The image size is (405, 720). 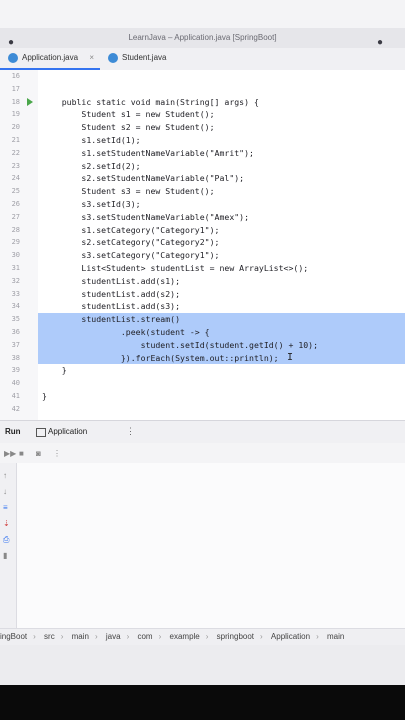 I want to click on breadcrumb-item: example, so click(x=185, y=637).